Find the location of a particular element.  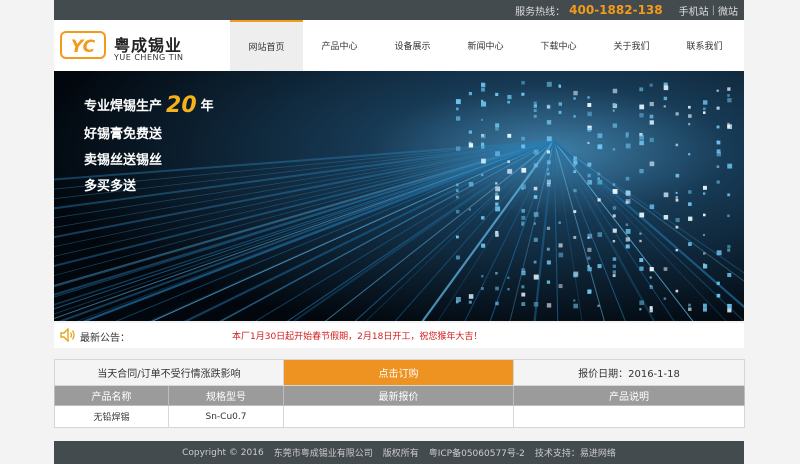

nav-item-contact: 联系我们 is located at coordinates (704, 45).